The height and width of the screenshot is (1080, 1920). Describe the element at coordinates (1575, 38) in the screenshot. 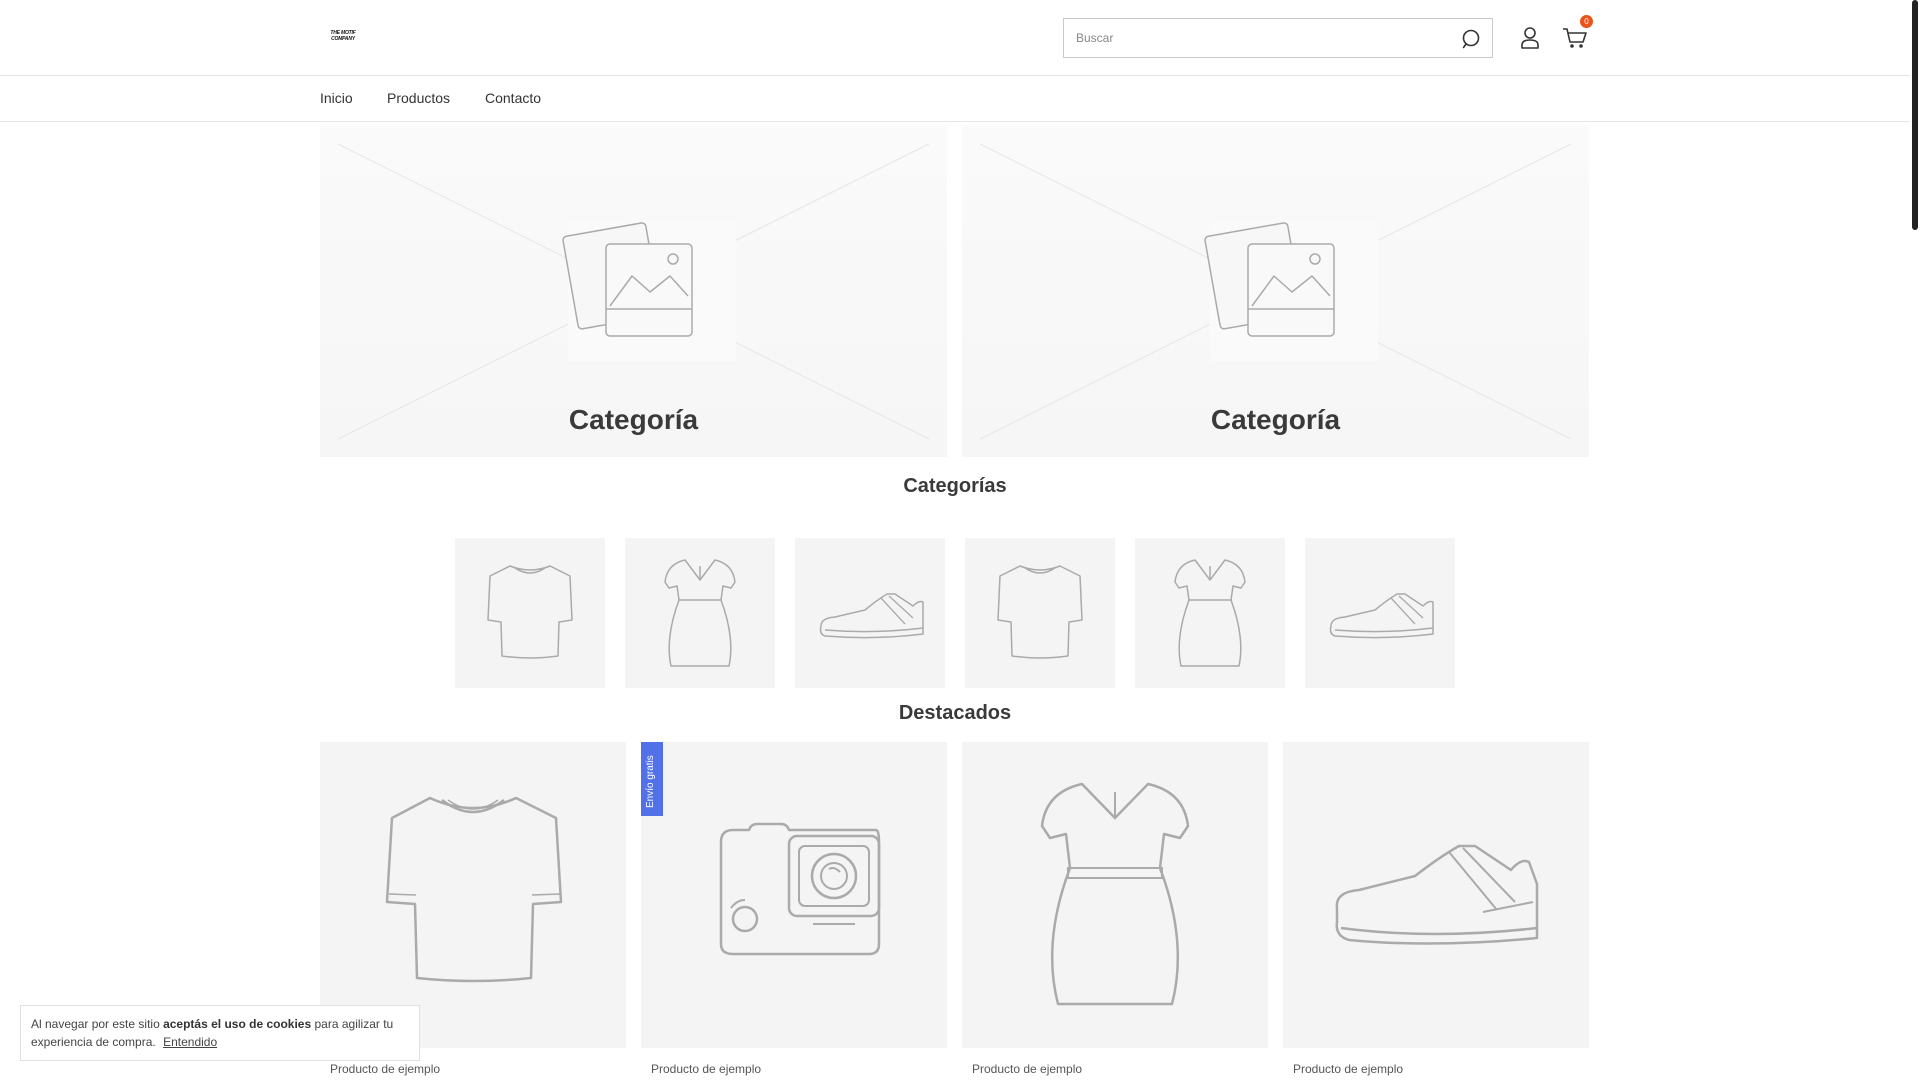

I see `cart-icon` at that location.